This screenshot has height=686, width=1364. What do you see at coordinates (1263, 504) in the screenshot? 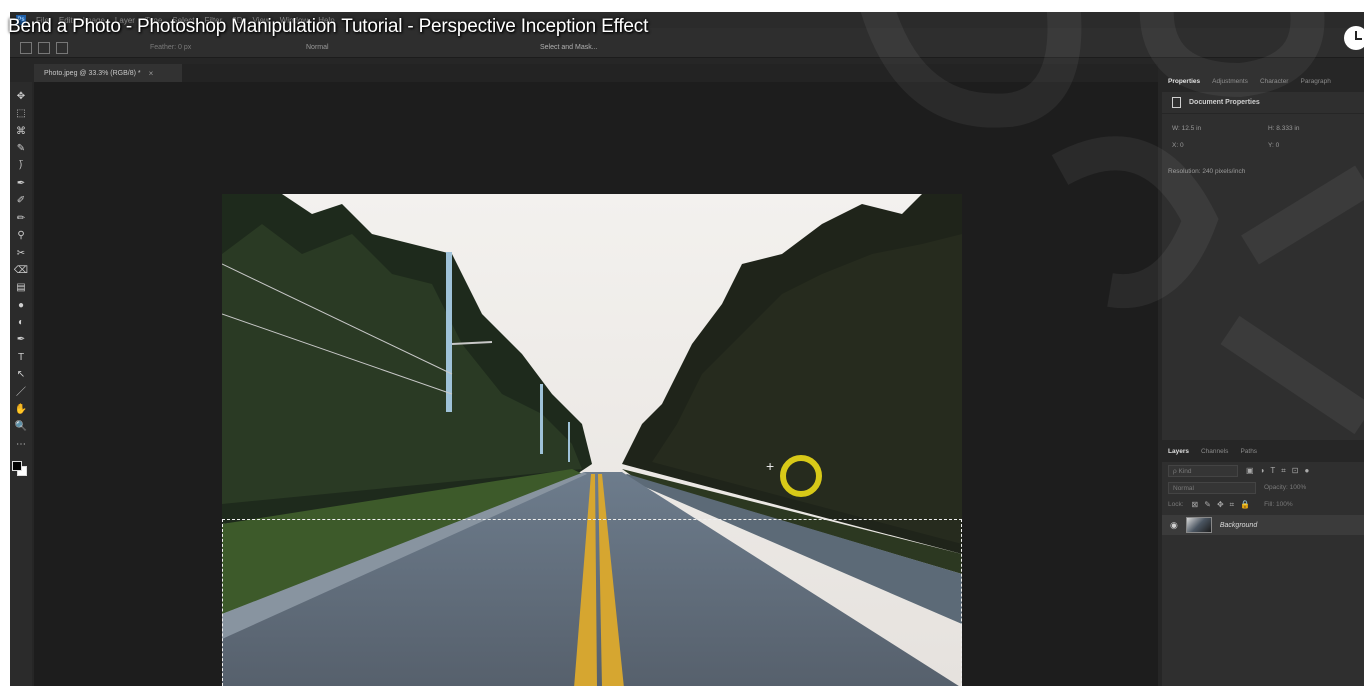
I see `lock-row: Lock: ⊠✎✥⌗🔒 Fill: 100%` at bounding box center [1263, 504].